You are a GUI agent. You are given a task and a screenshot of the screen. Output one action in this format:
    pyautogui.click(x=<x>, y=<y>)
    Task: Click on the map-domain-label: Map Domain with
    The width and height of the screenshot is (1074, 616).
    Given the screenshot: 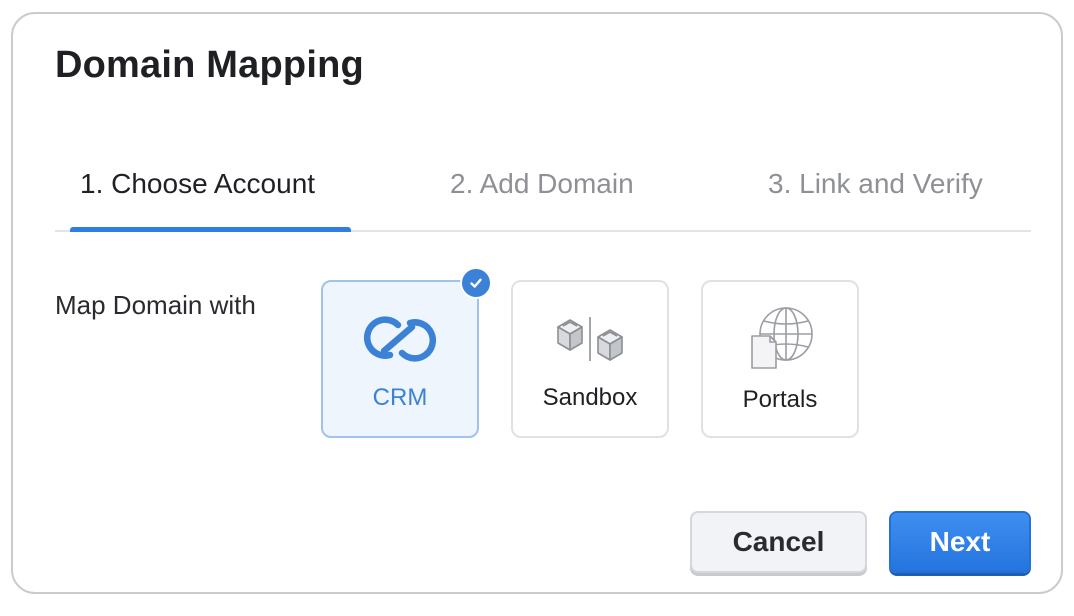 What is the action you would take?
    pyautogui.click(x=155, y=305)
    